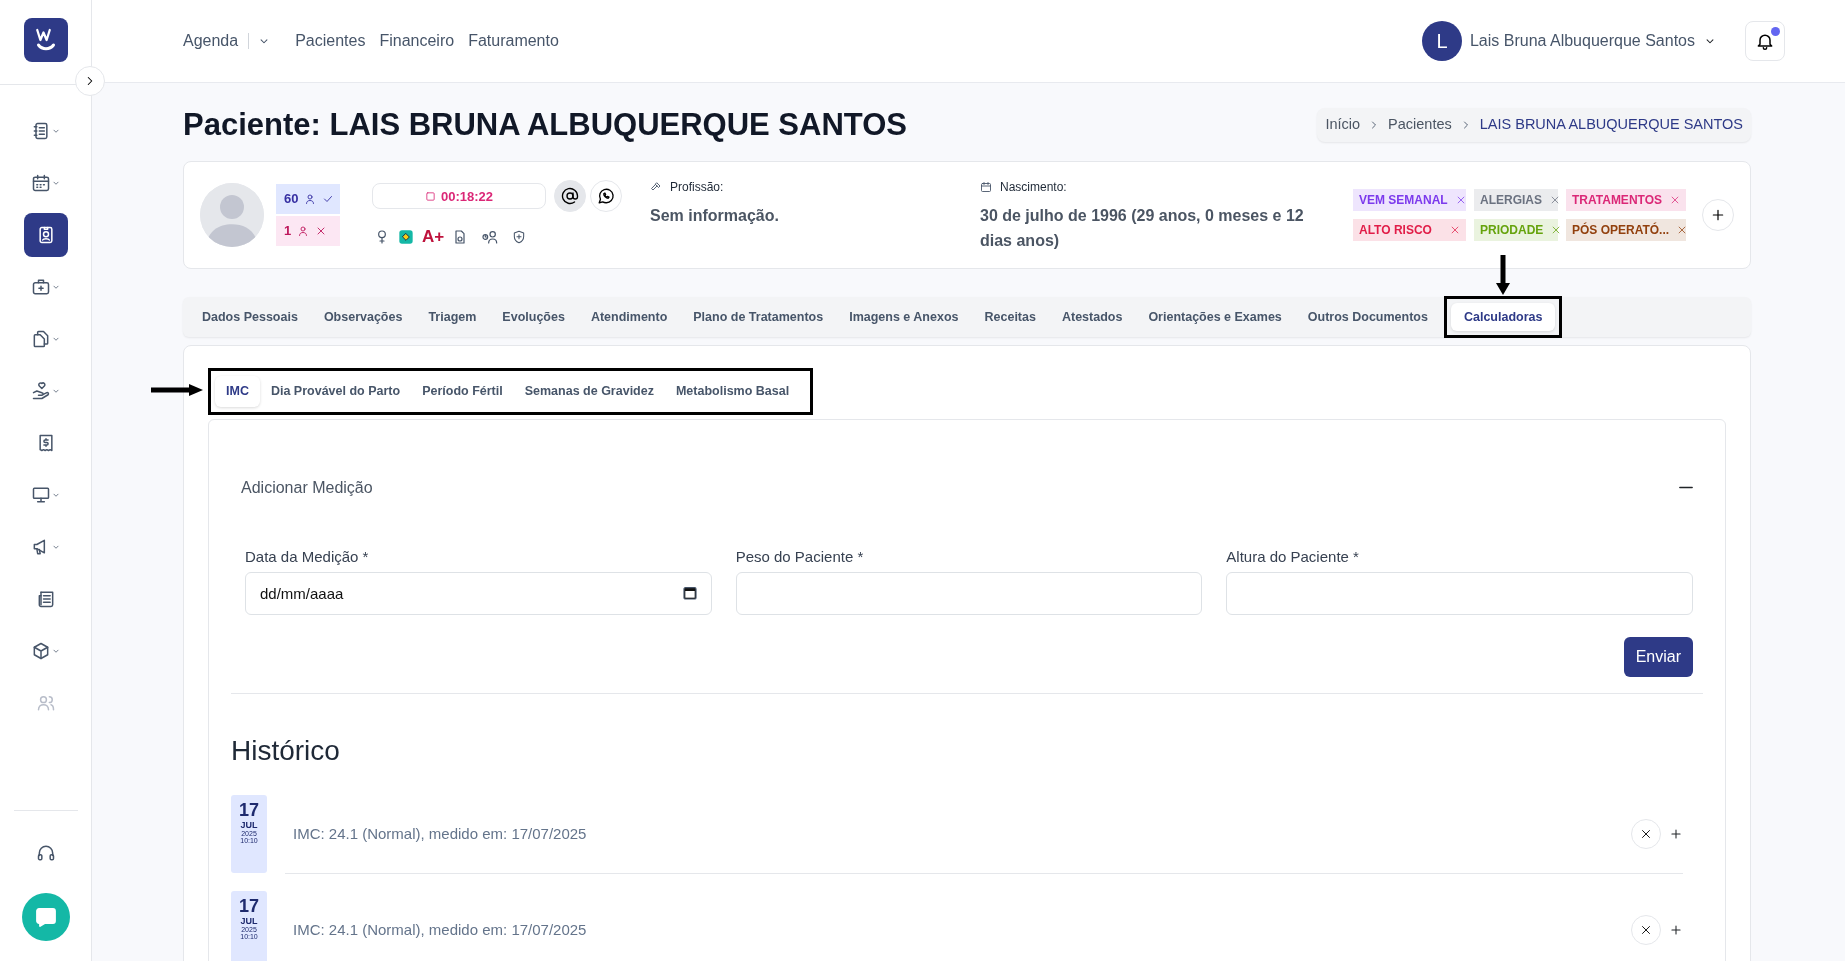 This screenshot has width=1845, height=961. Describe the element at coordinates (433, 237) in the screenshot. I see `blood-type: A+` at that location.